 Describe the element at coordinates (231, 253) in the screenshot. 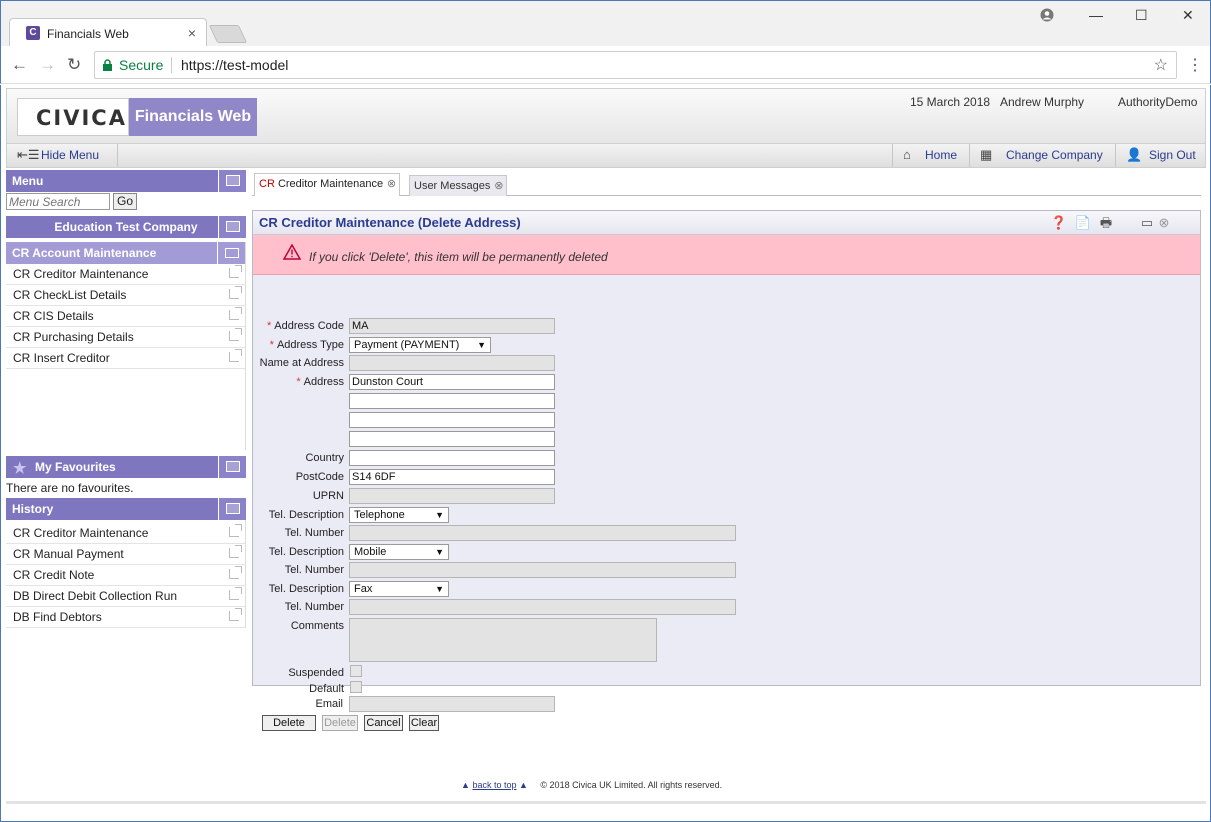

I see `section-up-icon` at that location.